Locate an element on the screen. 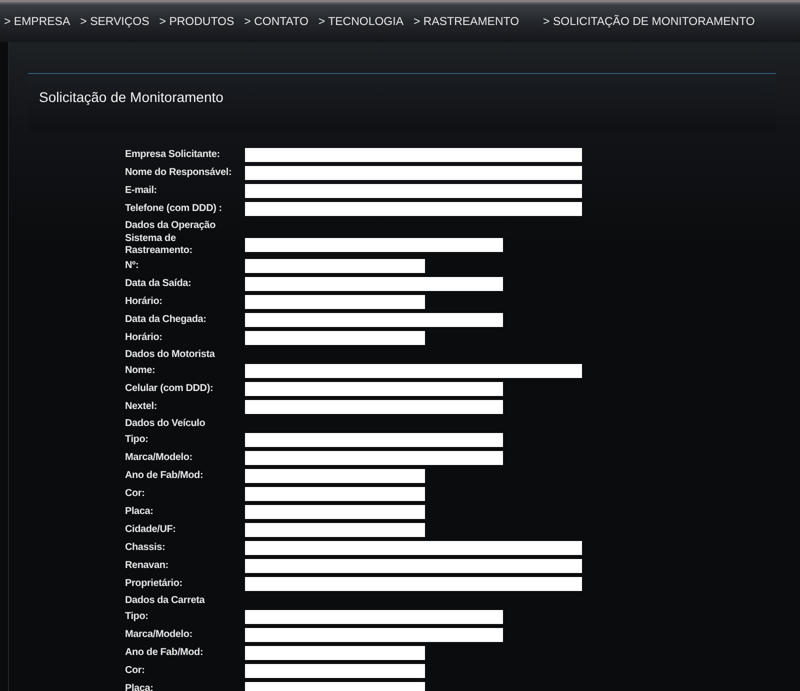 The height and width of the screenshot is (691, 800). section-heading: Dados da Operação is located at coordinates (170, 226).